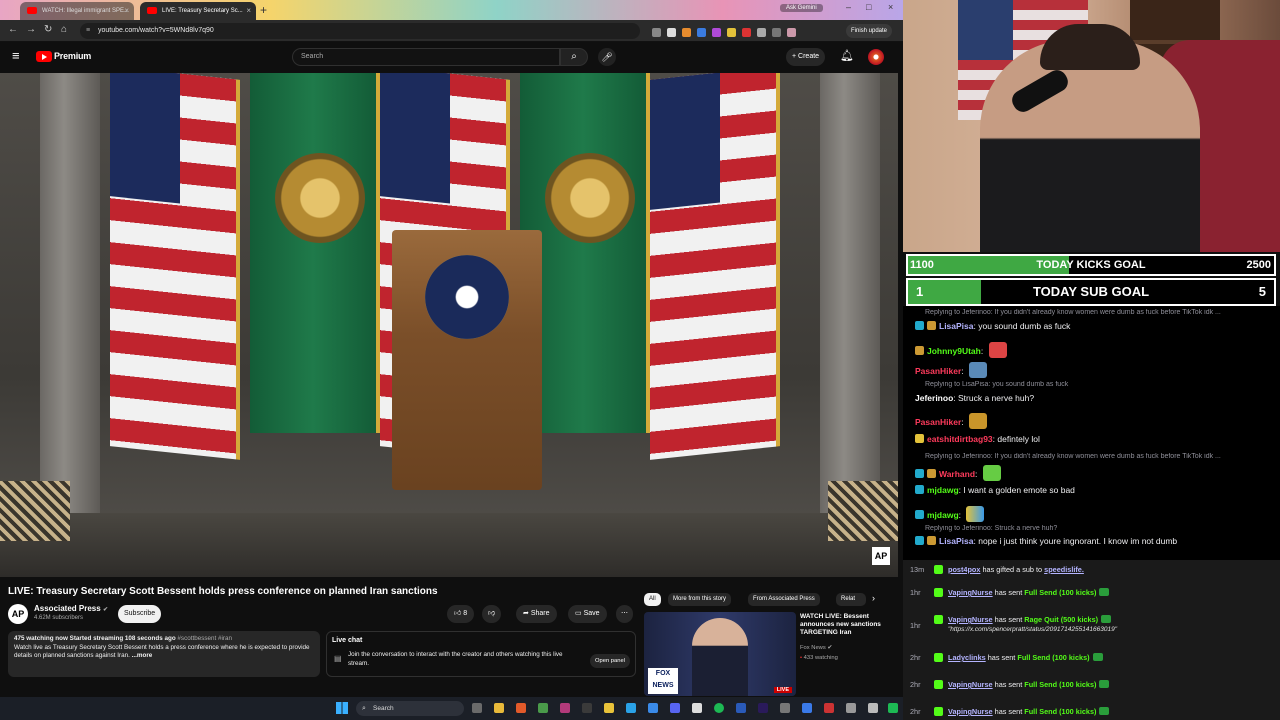 This screenshot has width=1280, height=720. Describe the element at coordinates (652, 599) in the screenshot. I see `chip-all: All` at that location.